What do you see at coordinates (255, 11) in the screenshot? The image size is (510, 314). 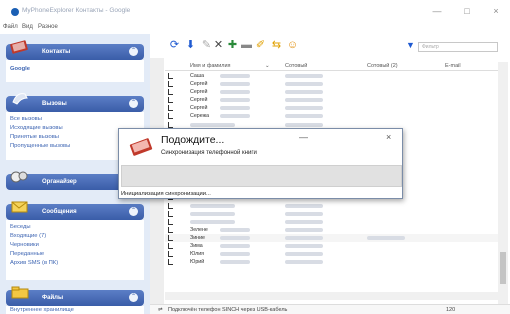 I see `title-bar: MyPhoneExplorer Контакты - Google — □ ×` at bounding box center [255, 11].